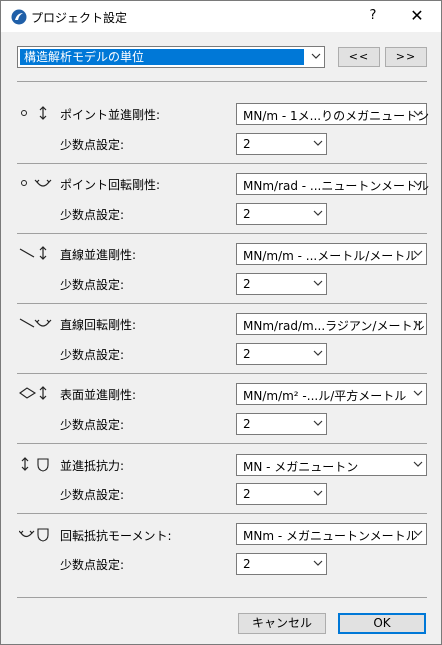 This screenshot has width=442, height=645. I want to click on rotation-resistance-decimals-label: 少数点設定:, so click(92, 565).